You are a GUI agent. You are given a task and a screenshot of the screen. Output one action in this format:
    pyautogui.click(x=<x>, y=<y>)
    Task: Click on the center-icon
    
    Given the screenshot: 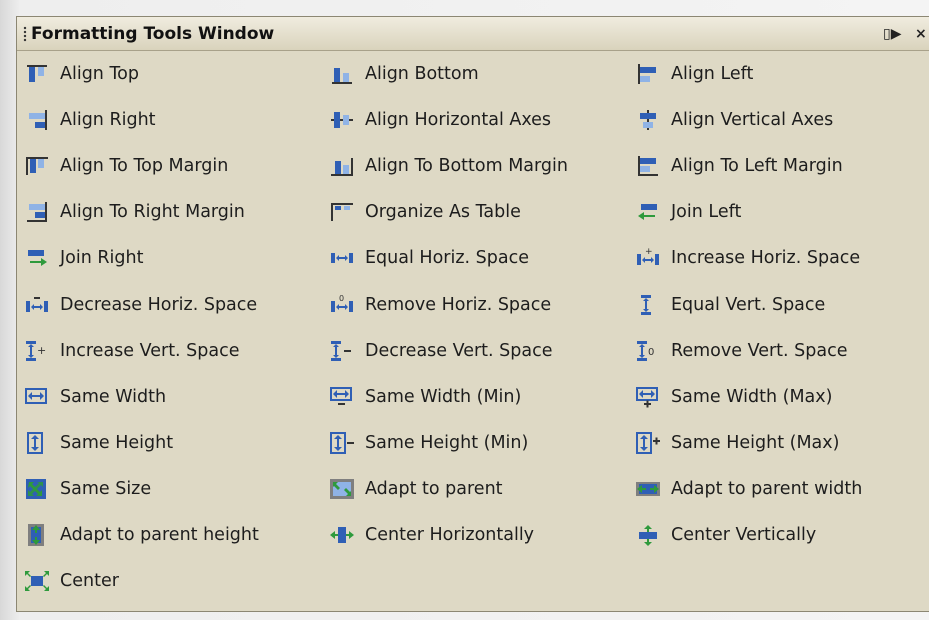 What is the action you would take?
    pyautogui.click(x=38, y=581)
    